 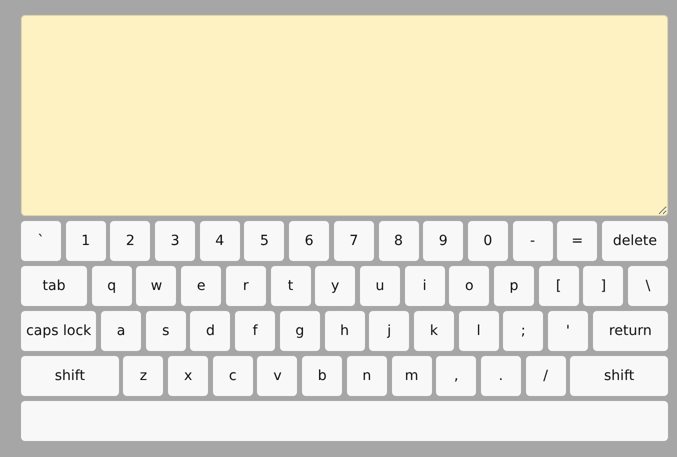 I want to click on key: r, so click(x=246, y=286).